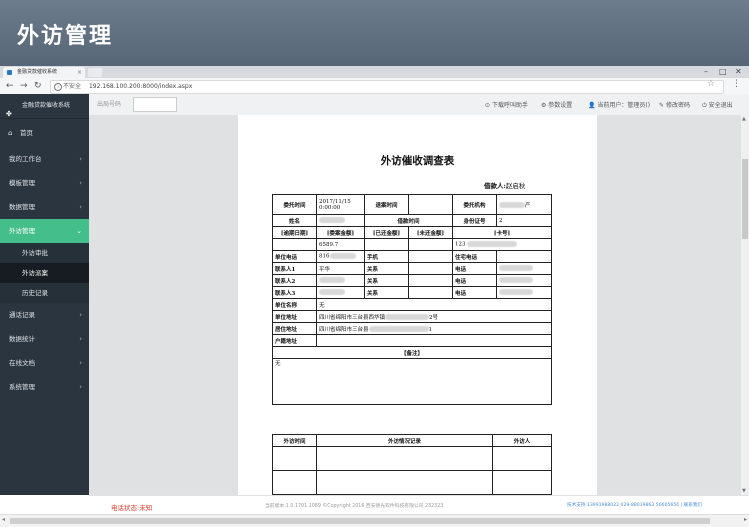 This screenshot has height=527, width=749. Describe the element at coordinates (140, 86) in the screenshot. I see `url-text: 192.168.100.200:8000/index.aspx` at that location.